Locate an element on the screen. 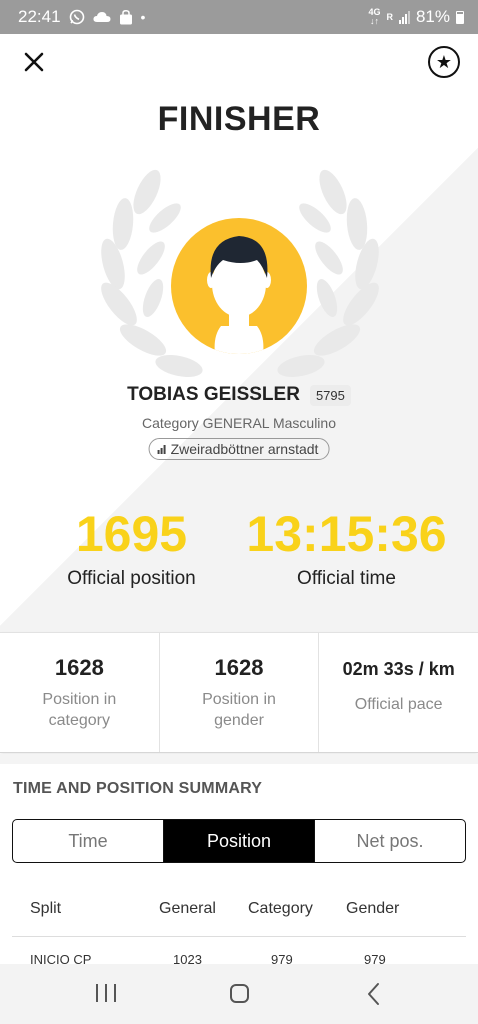 This screenshot has height=1024, width=478. official-time-label: Official time is located at coordinates (346, 578).